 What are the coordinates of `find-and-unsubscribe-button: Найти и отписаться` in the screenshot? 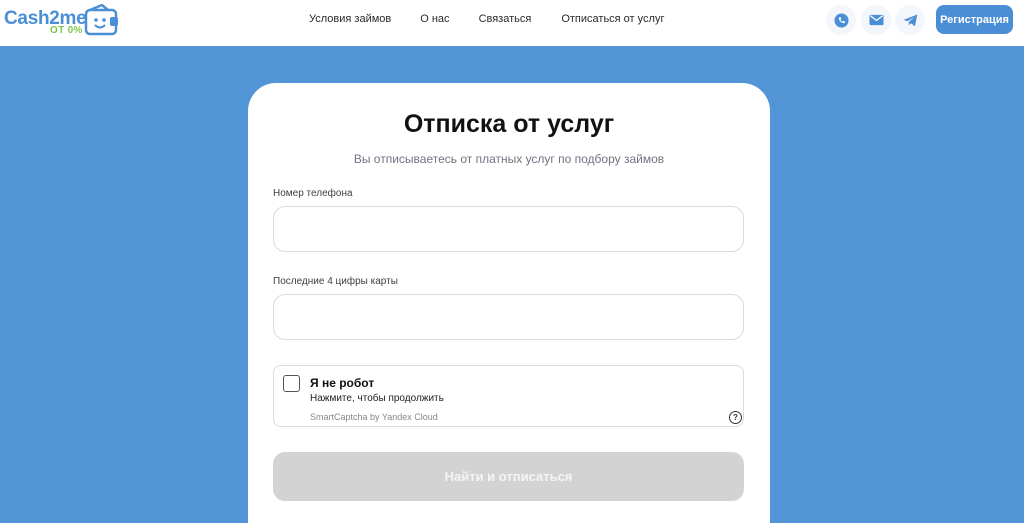 It's located at (508, 476).